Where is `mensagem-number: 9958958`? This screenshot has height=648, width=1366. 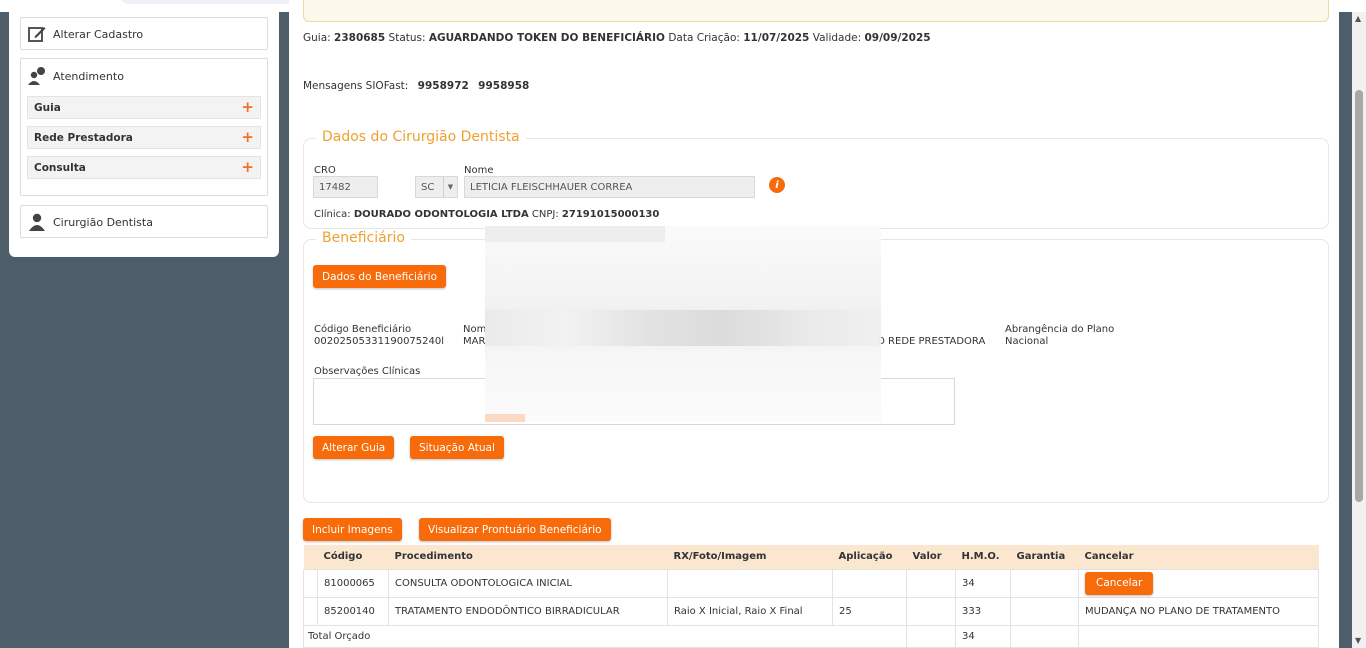
mensagem-number: 9958958 is located at coordinates (504, 86).